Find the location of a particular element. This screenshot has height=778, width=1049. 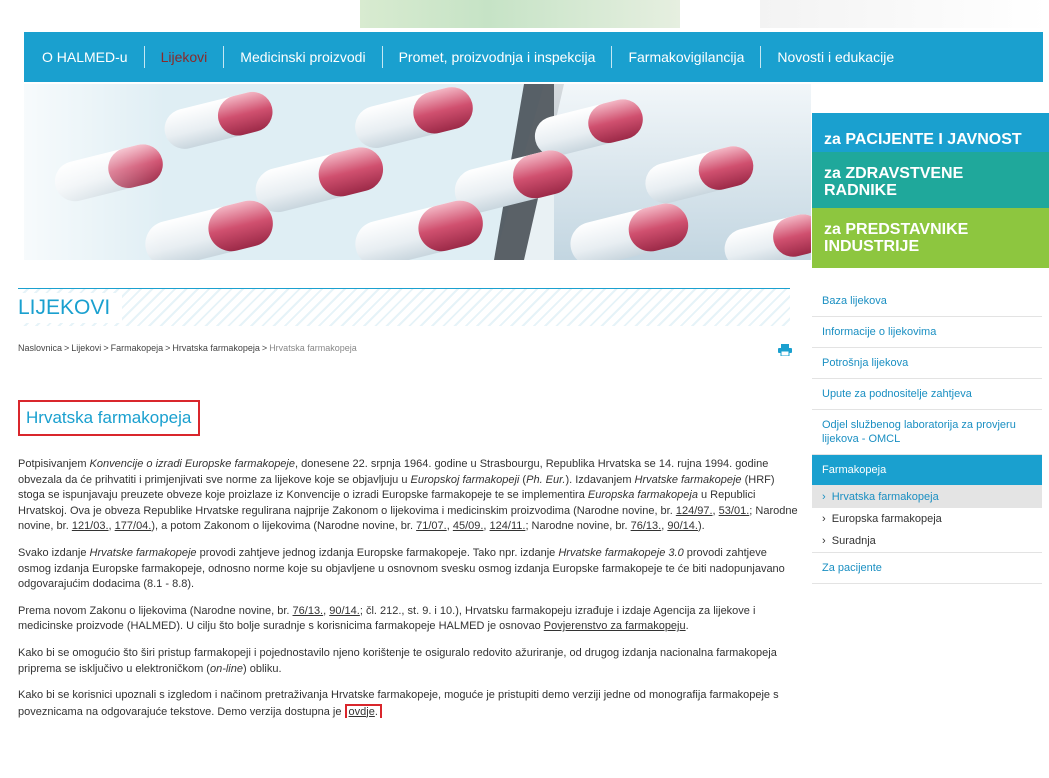

top-decor-strip is located at coordinates (520, 14).